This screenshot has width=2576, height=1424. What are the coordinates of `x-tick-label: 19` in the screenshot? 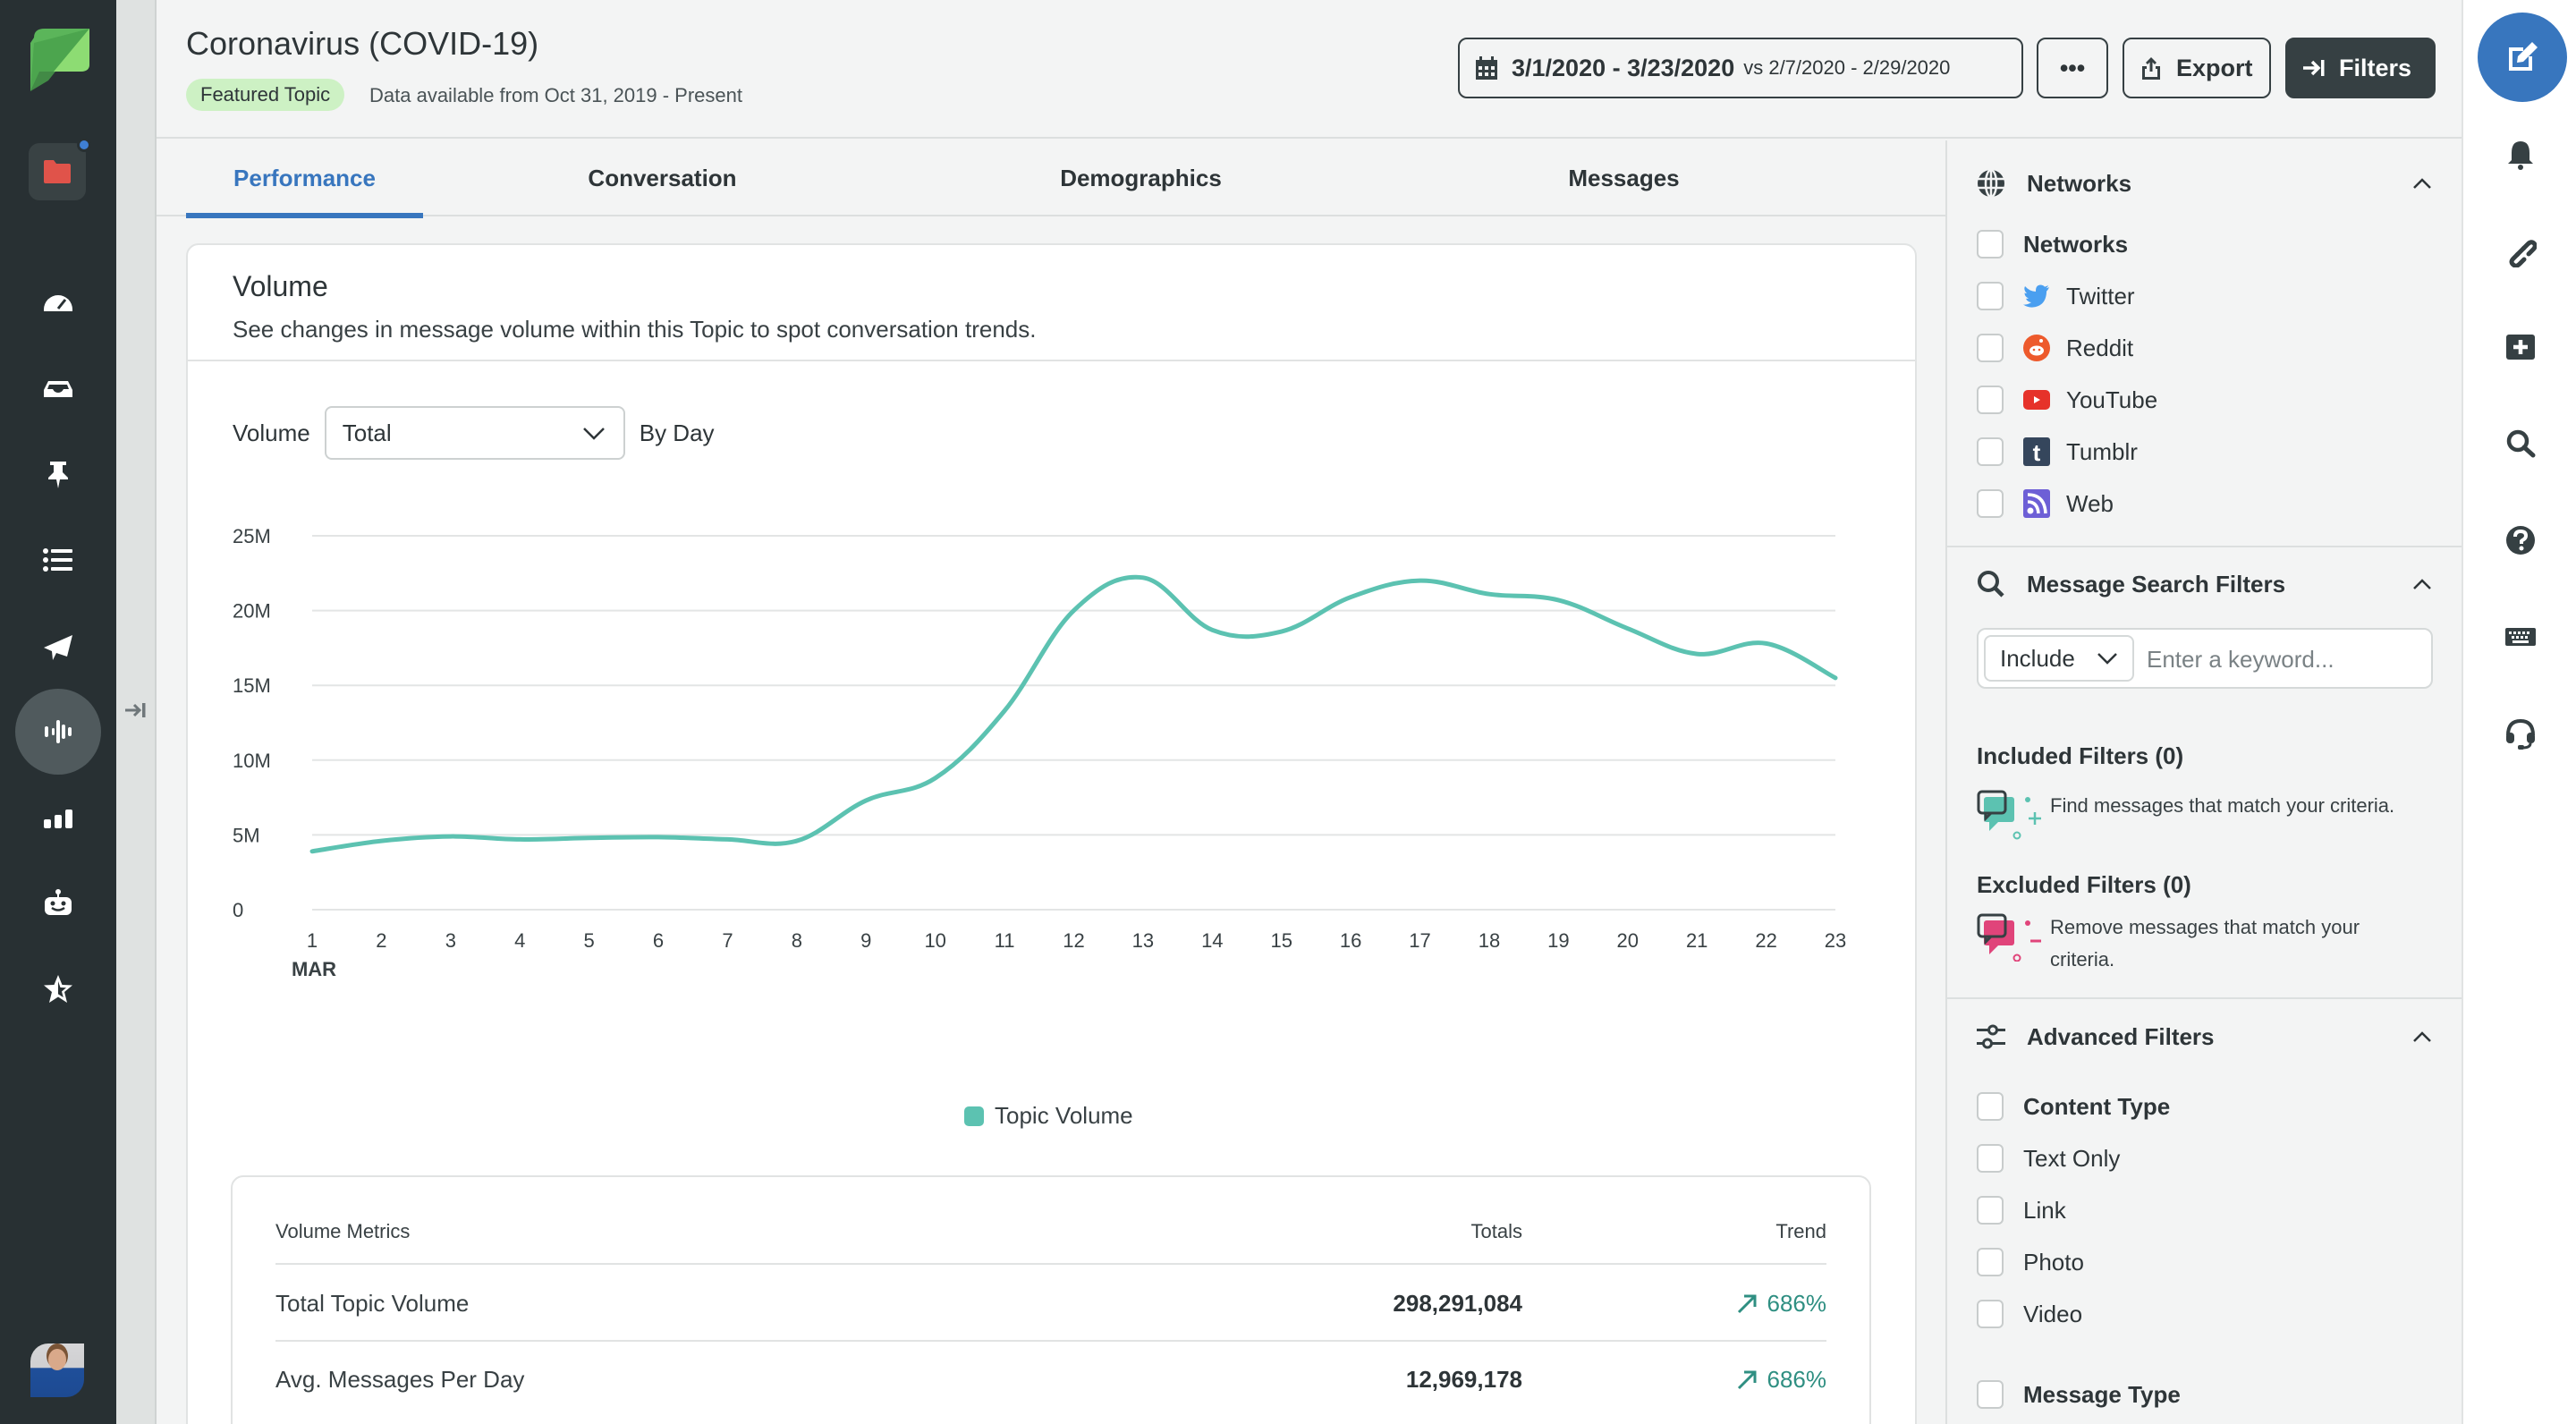 It's located at (1558, 940).